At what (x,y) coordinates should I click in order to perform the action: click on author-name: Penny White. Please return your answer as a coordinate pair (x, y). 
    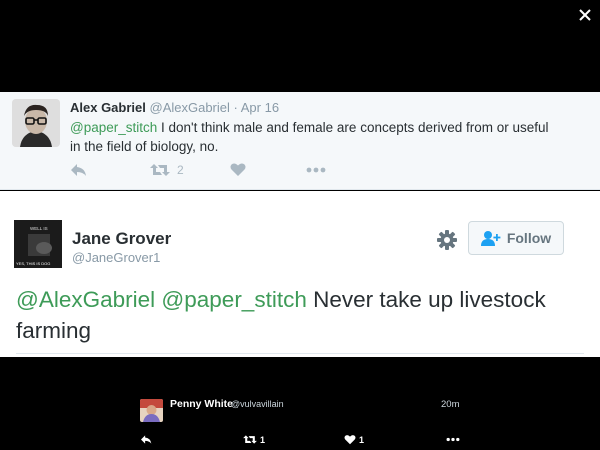
    Looking at the image, I should click on (201, 404).